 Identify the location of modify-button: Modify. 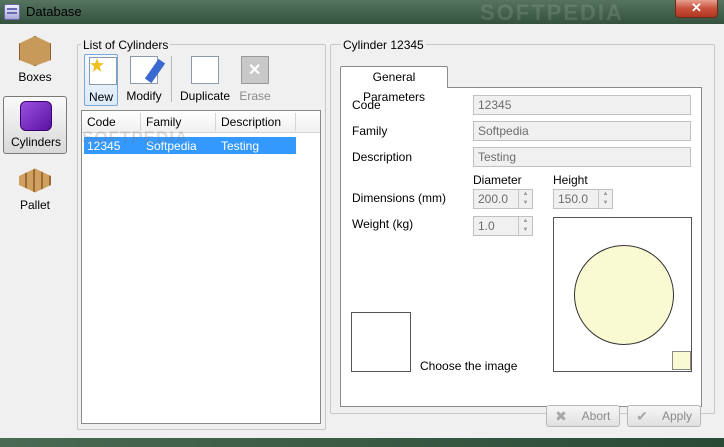
(144, 80).